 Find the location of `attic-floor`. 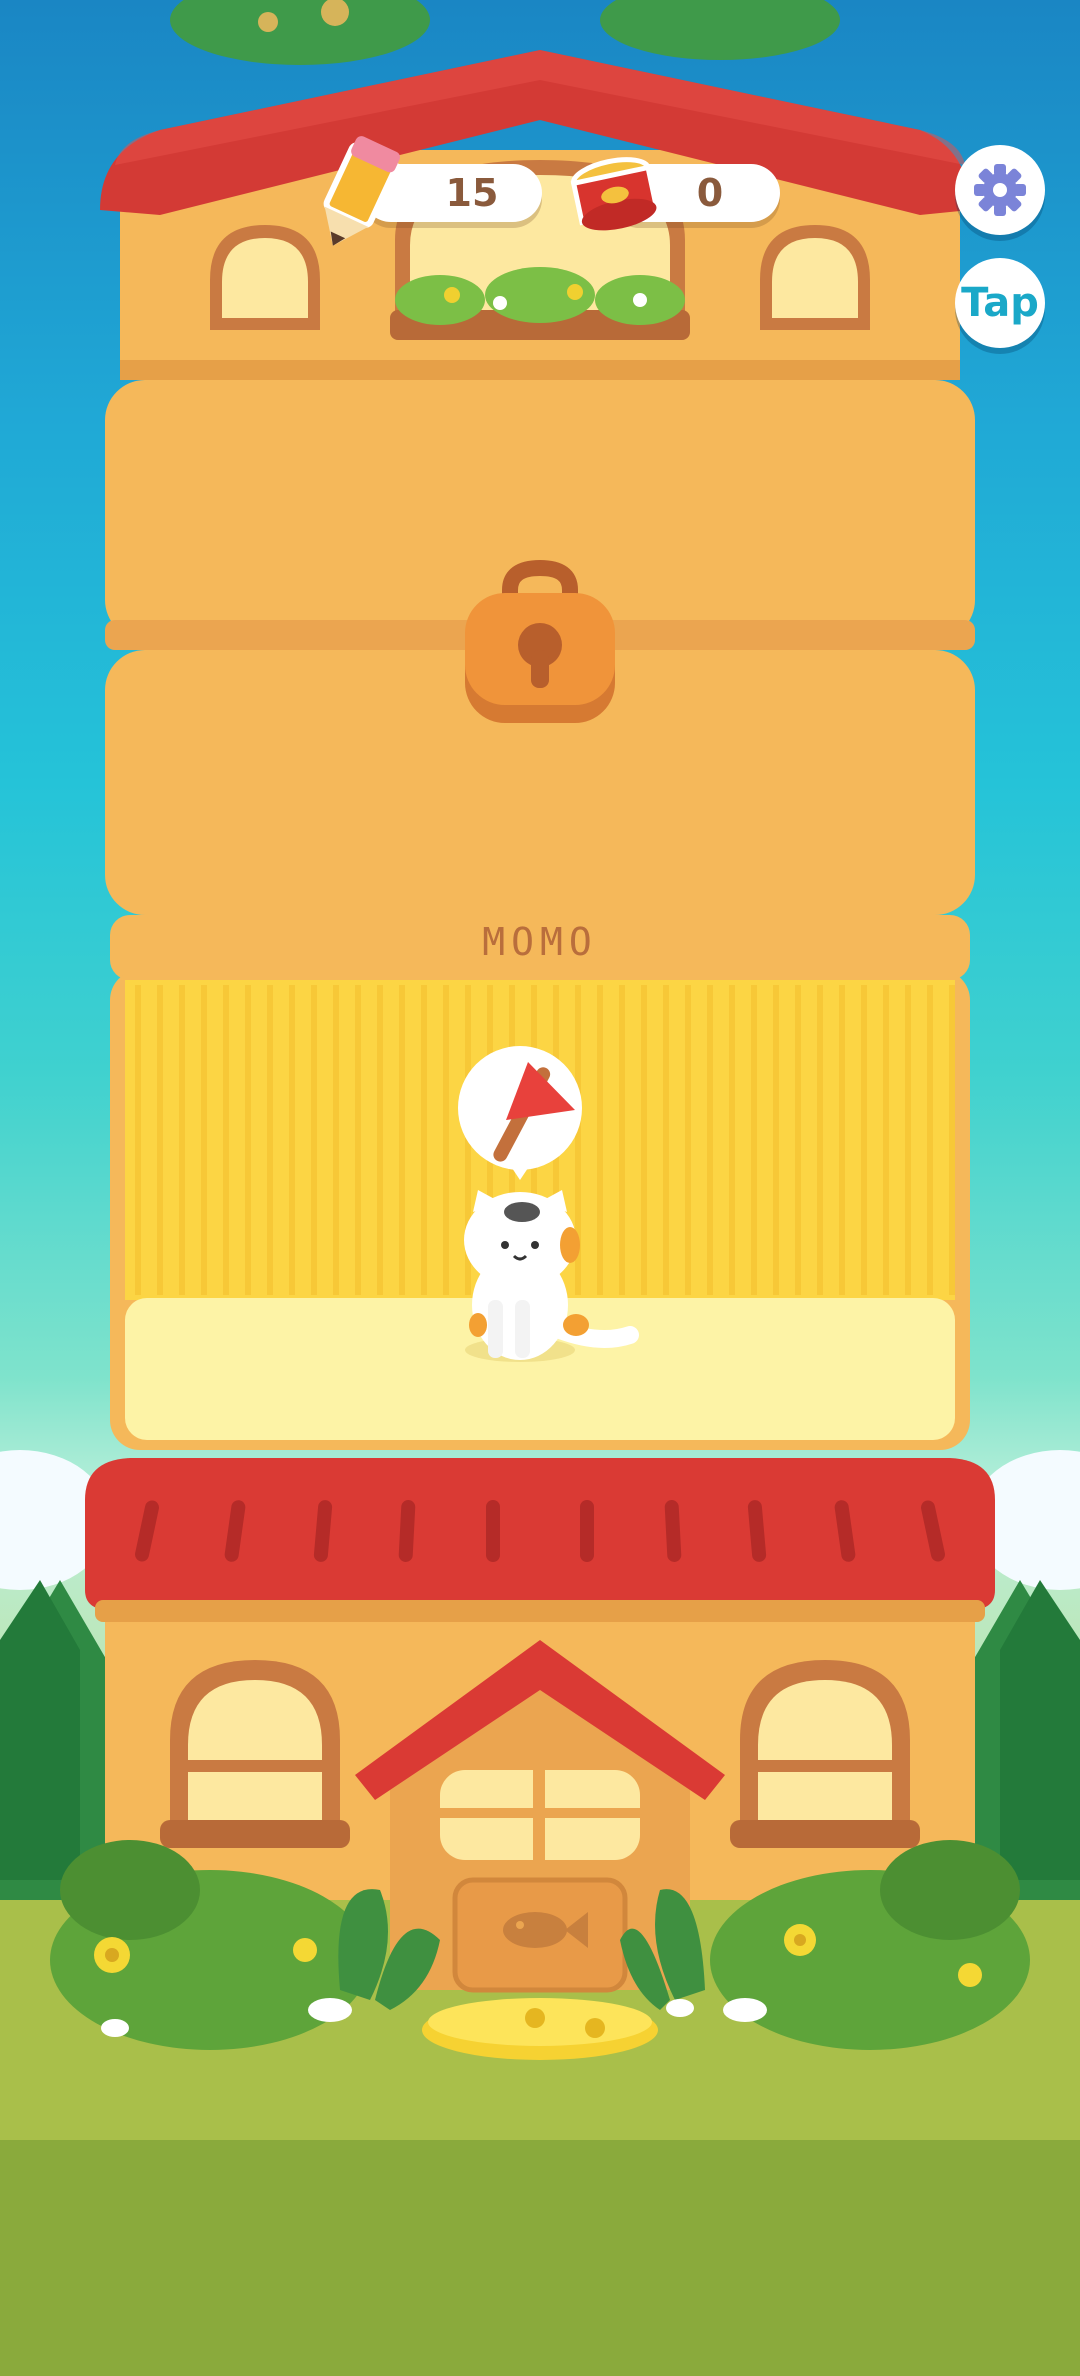

attic-floor is located at coordinates (535, 215).